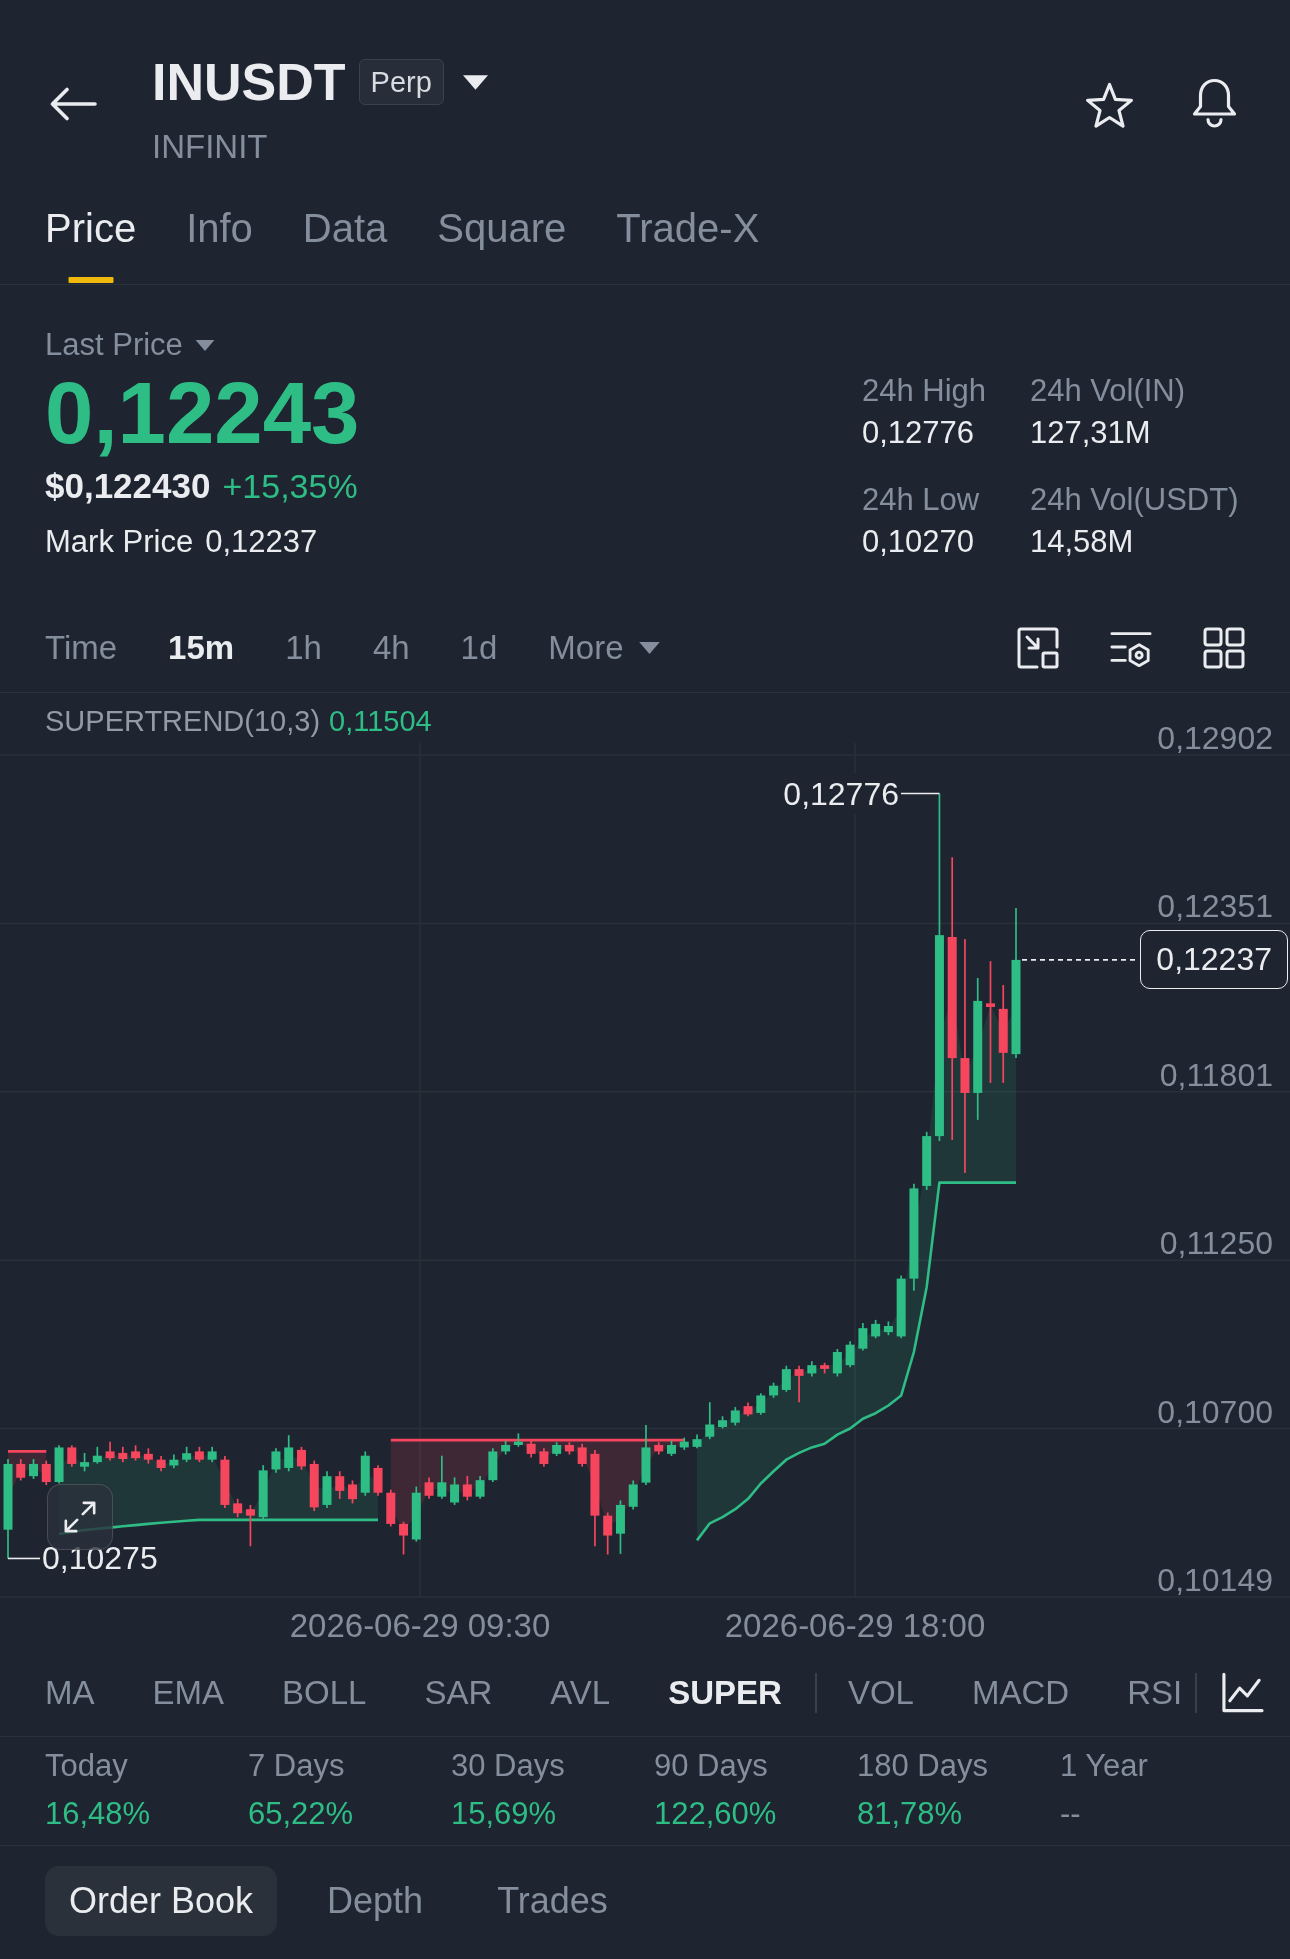 This screenshot has width=1290, height=1959. Describe the element at coordinates (391, 648) in the screenshot. I see `interval-option: 4h` at that location.